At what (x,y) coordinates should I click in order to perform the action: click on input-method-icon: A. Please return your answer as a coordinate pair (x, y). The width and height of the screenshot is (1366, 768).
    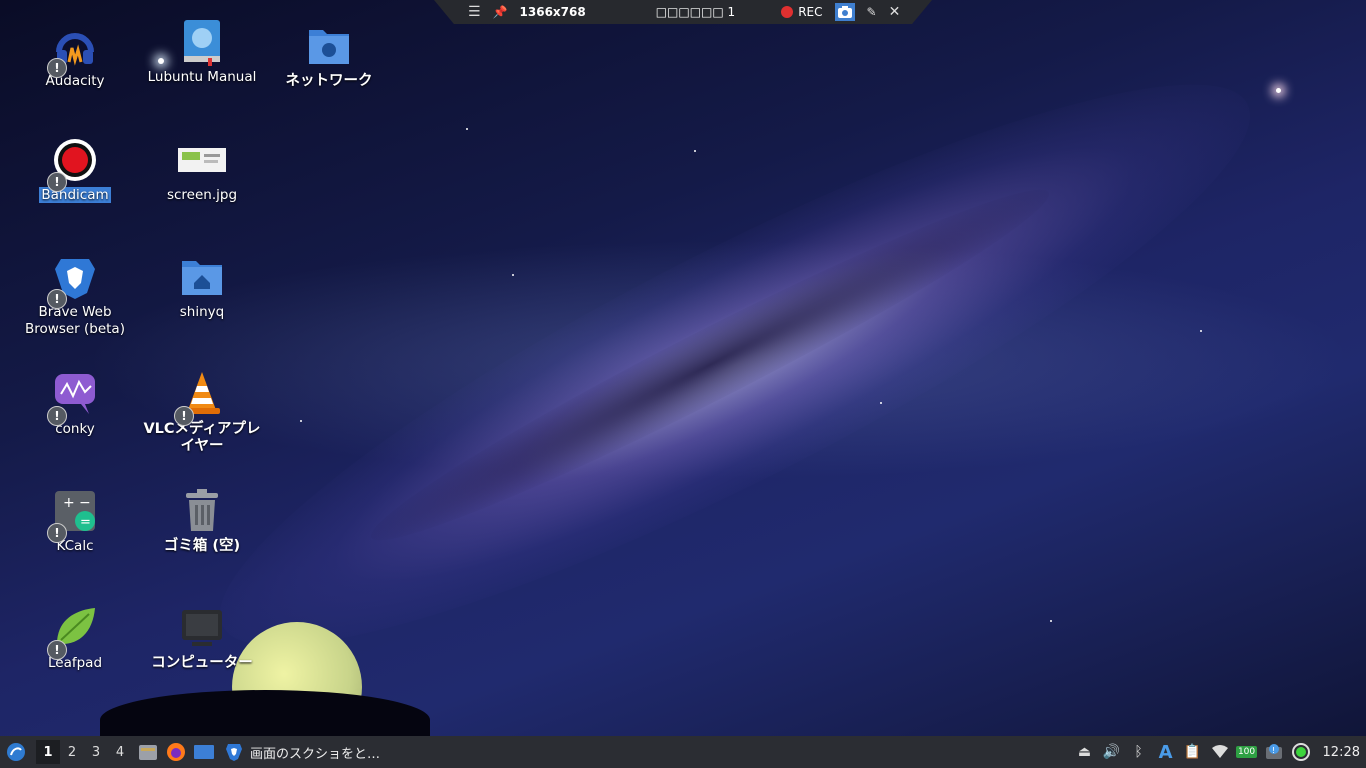
    Looking at the image, I should click on (1166, 752).